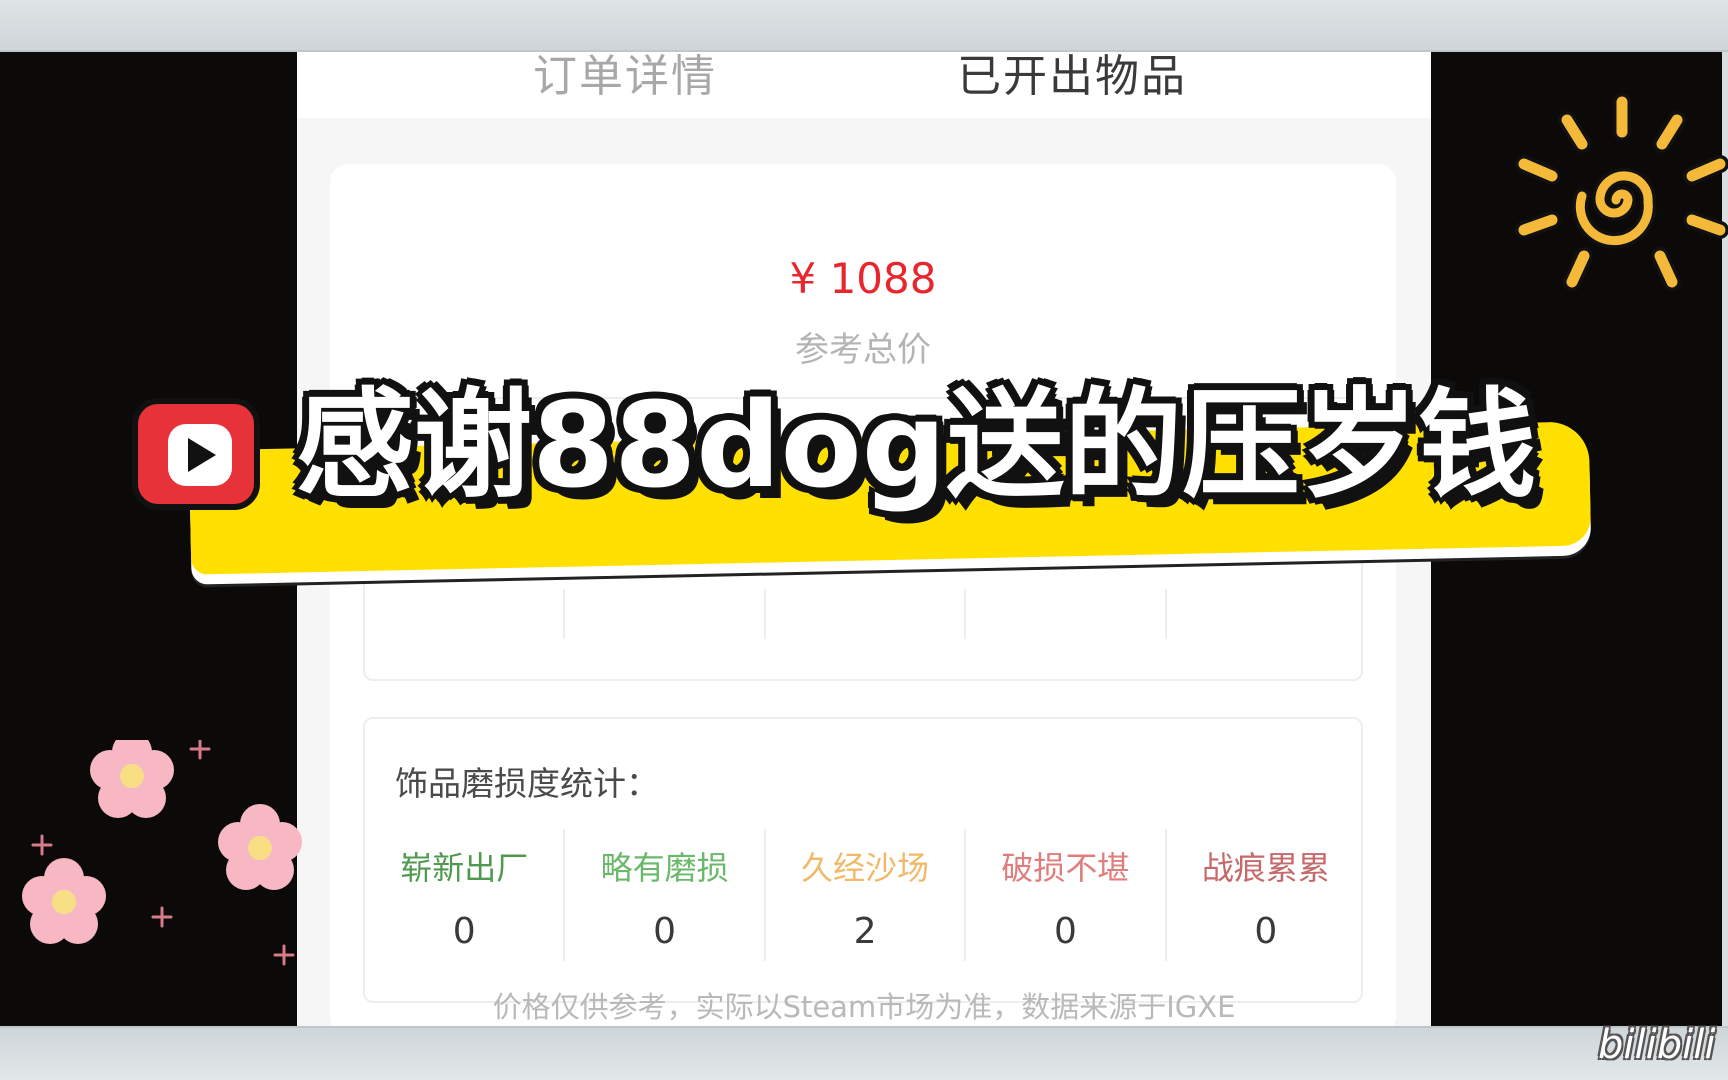 The width and height of the screenshot is (1728, 1080). I want to click on play-icon, so click(196, 454).